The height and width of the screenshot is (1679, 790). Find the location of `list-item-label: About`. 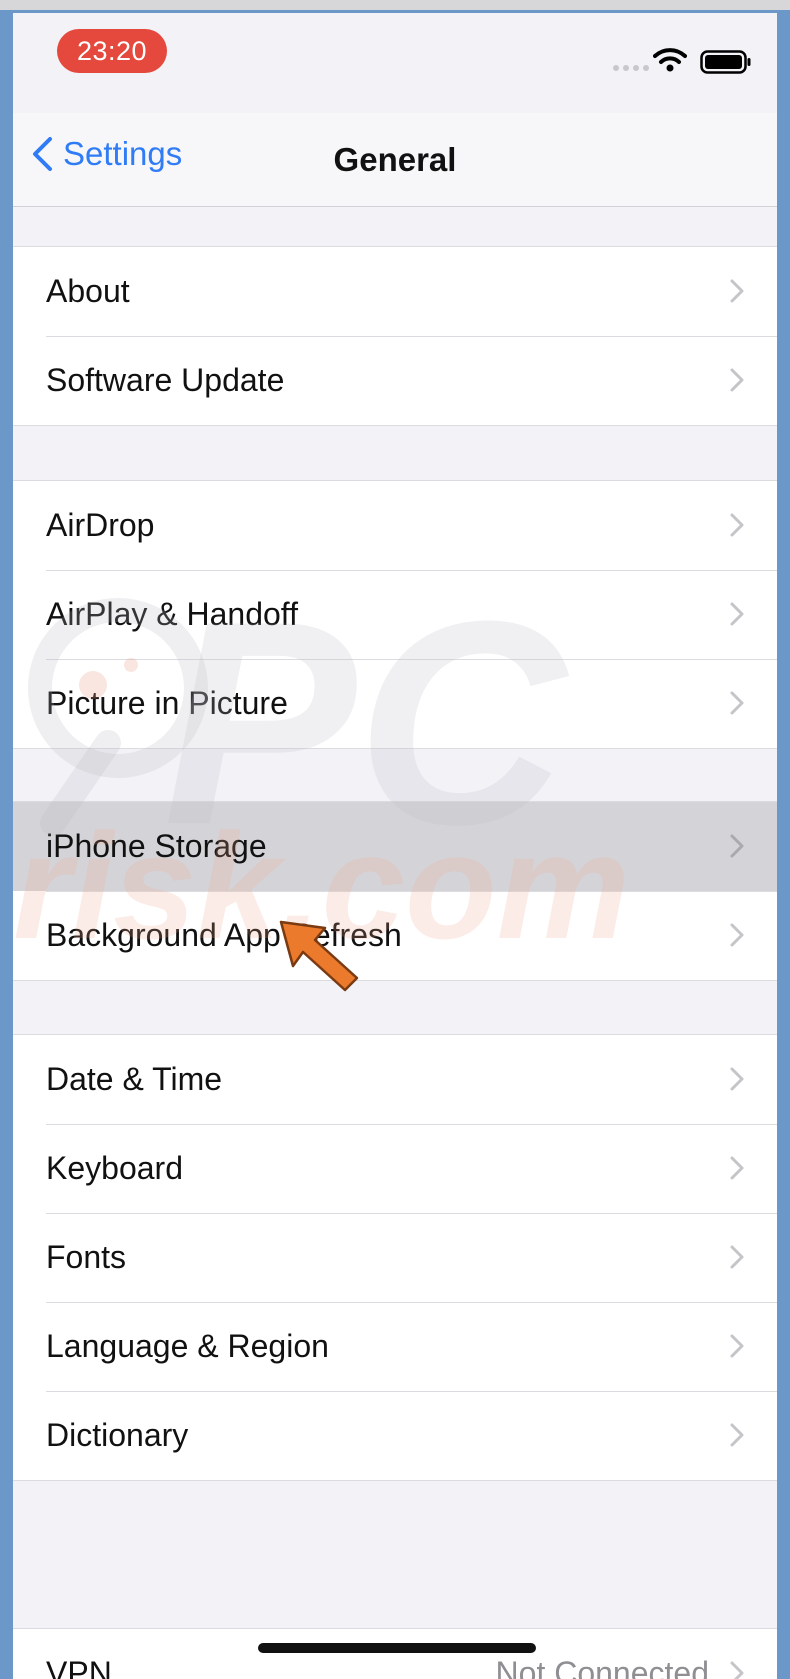

list-item-label: About is located at coordinates (88, 291).